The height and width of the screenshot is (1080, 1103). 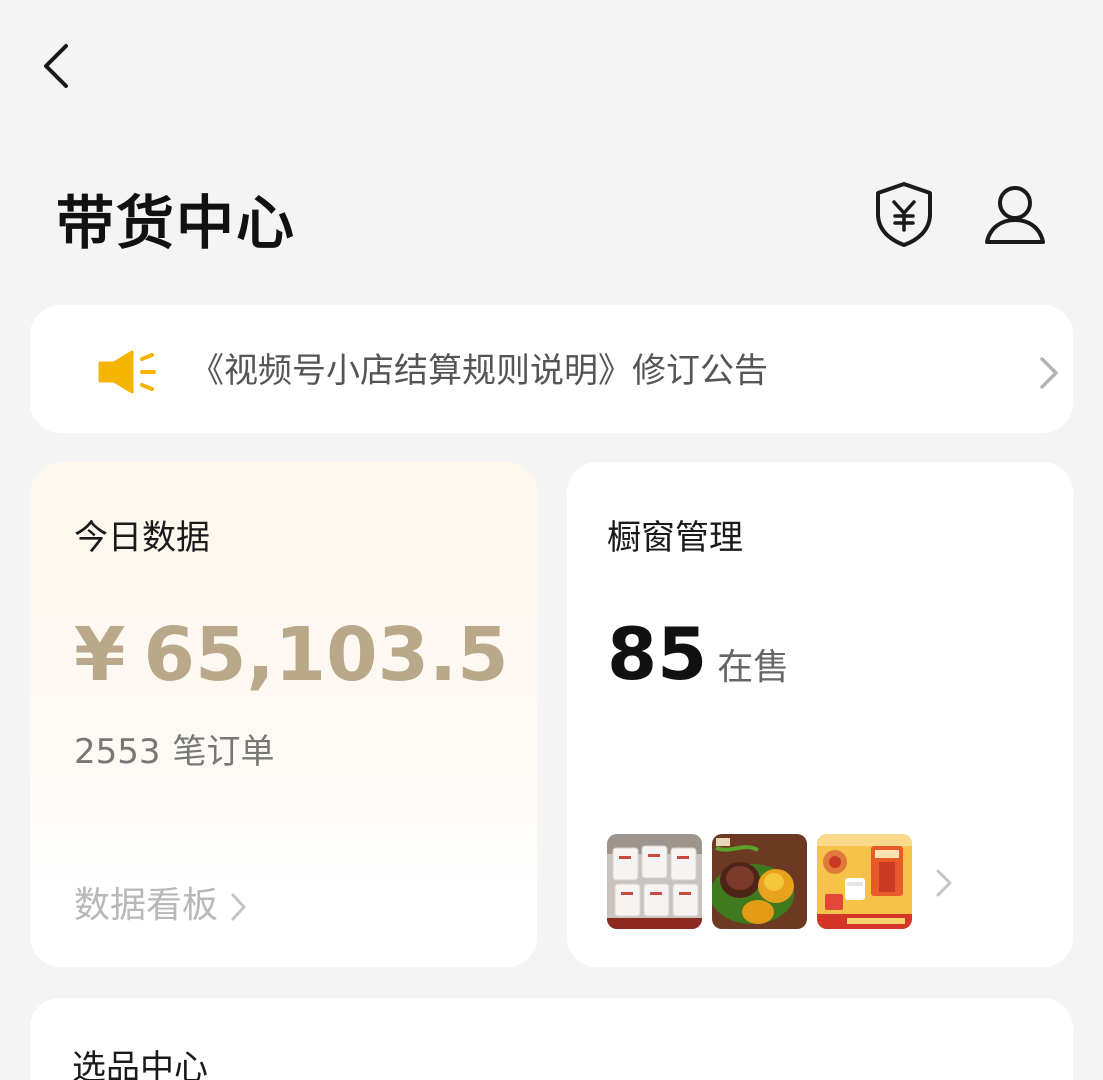 I want to click on back-button, so click(x=56, y=66).